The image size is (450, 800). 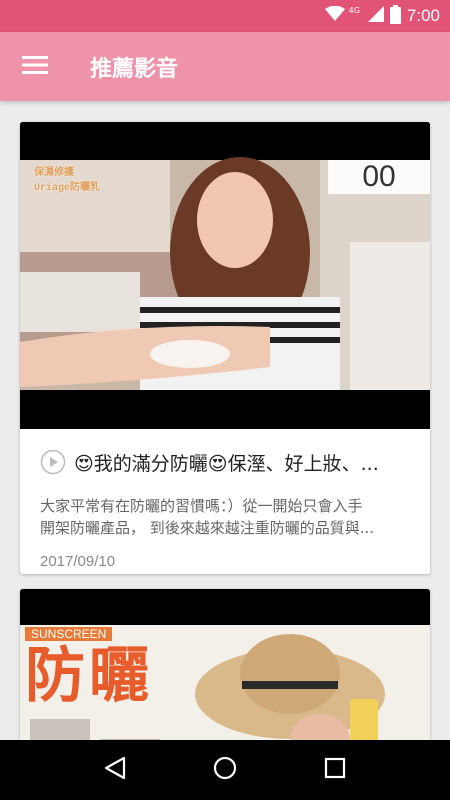 I want to click on recents-icon, so click(x=335, y=770).